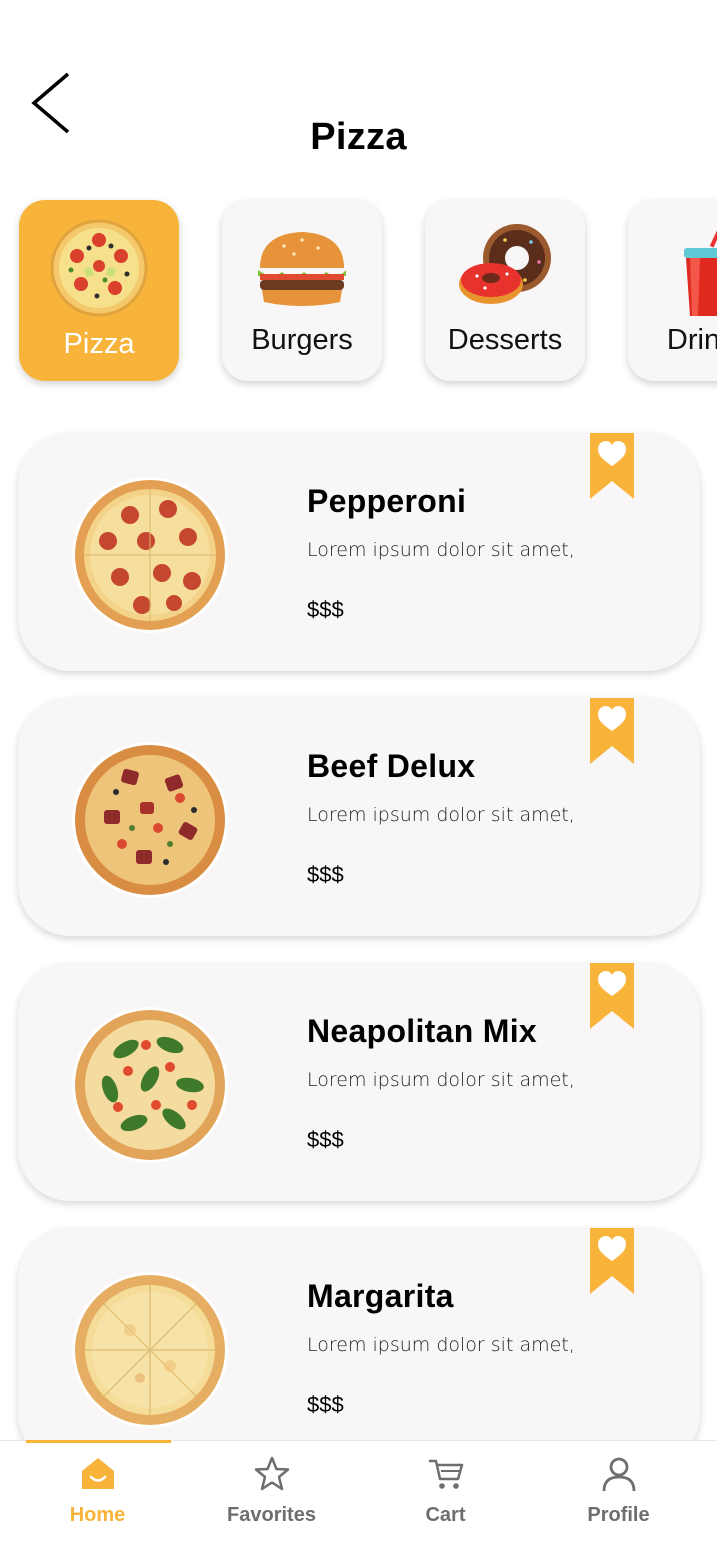  I want to click on category-label: Desserts, so click(505, 340).